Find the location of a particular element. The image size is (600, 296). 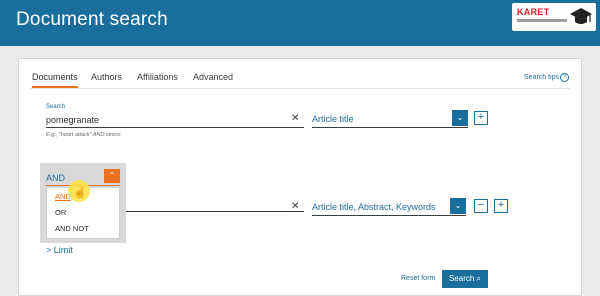

logo-subtext-line is located at coordinates (542, 20).